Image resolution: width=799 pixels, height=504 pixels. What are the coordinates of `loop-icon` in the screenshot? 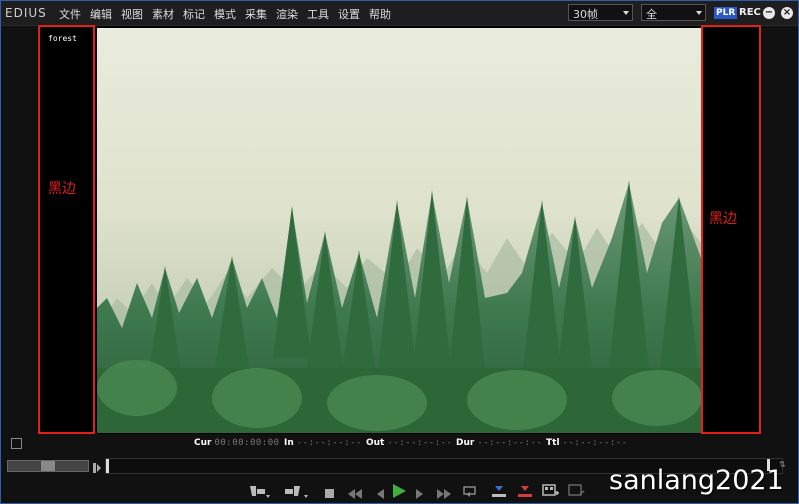 It's located at (470, 493).